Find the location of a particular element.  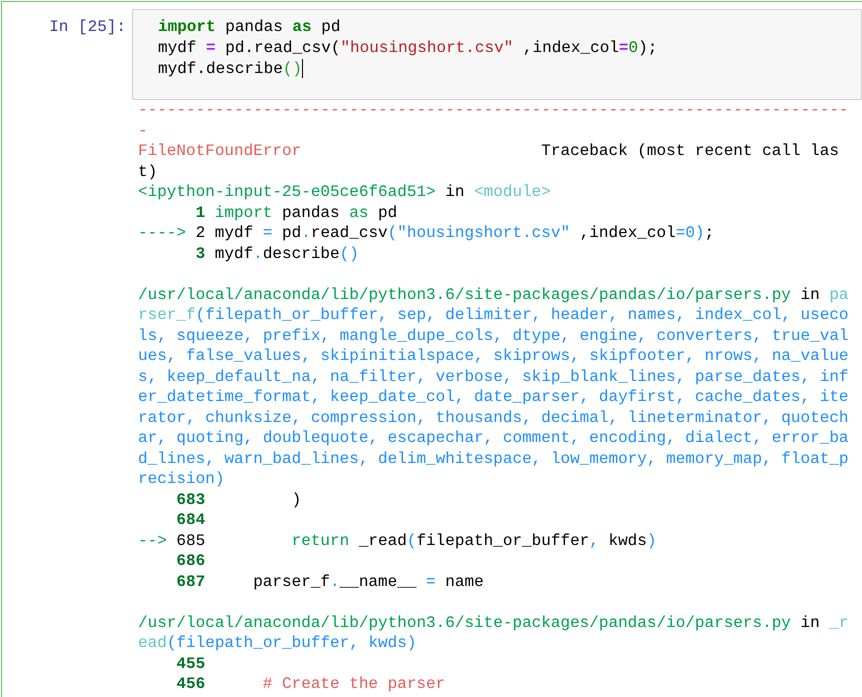

code-line: import pandas as pd is located at coordinates (250, 27).